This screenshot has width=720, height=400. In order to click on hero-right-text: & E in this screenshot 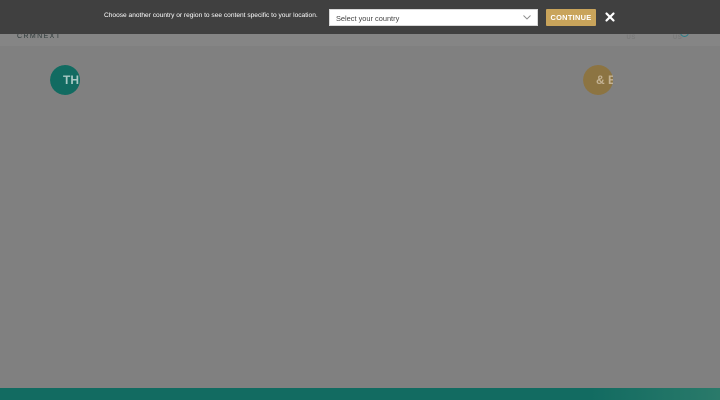, I will do `click(604, 80)`.